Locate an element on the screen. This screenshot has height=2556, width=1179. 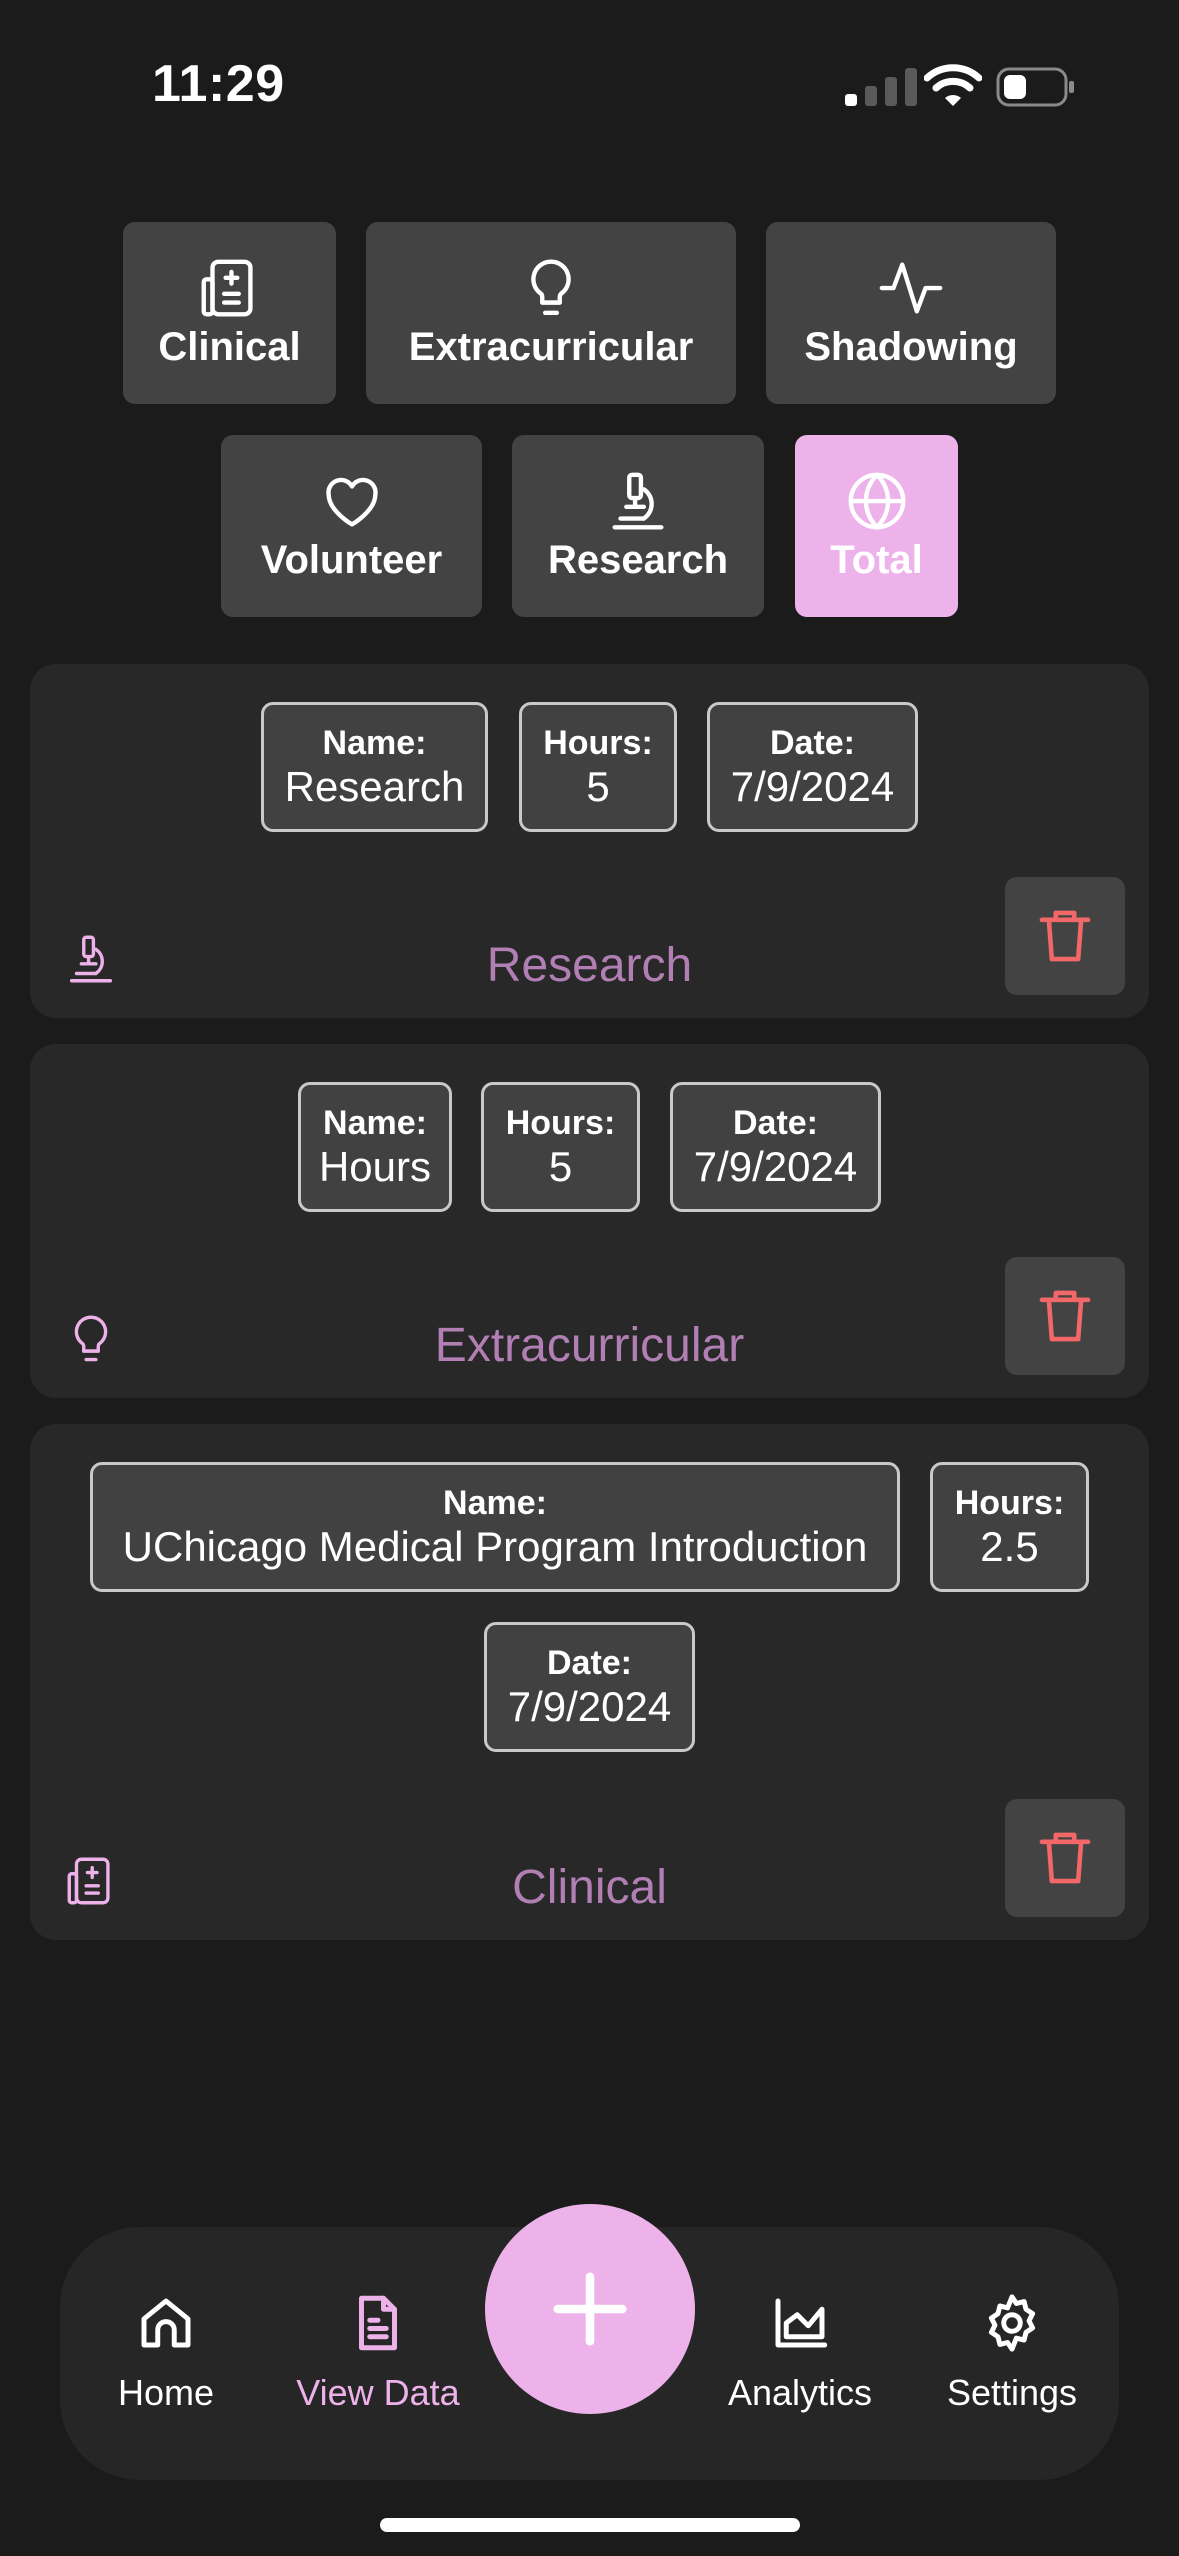
cellular-signal-icon is located at coordinates (881, 87).